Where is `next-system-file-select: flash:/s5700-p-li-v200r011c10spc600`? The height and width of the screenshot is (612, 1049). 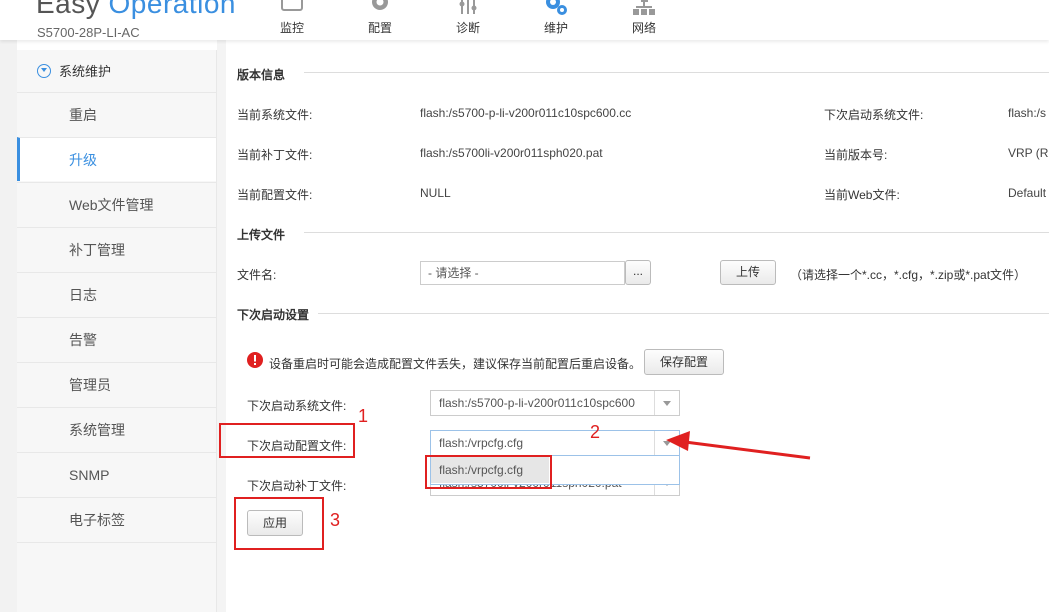 next-system-file-select: flash:/s5700-p-li-v200r011c10spc600 is located at coordinates (555, 403).